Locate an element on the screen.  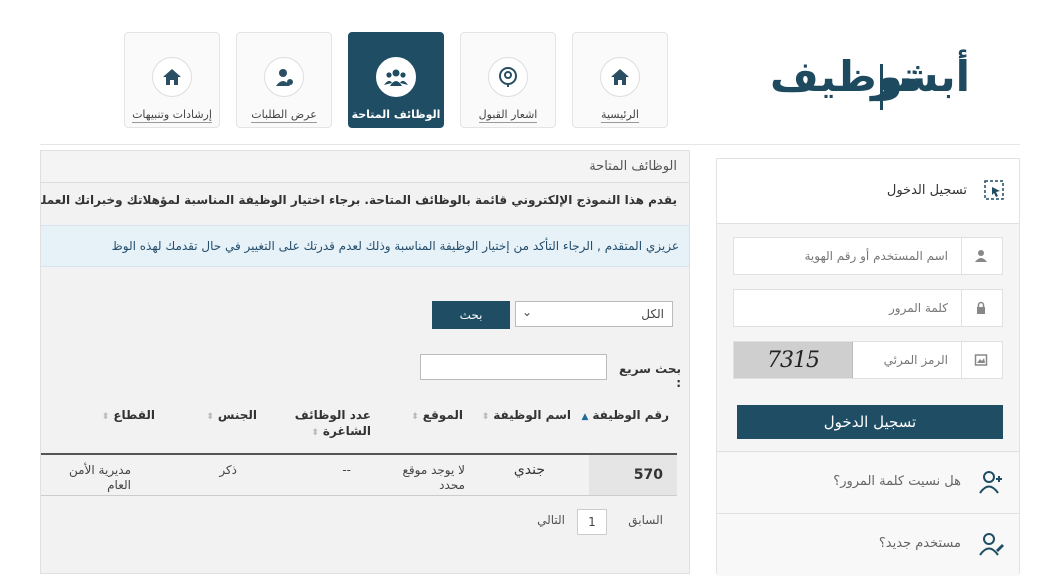
col-job-number: رقم الوظيفة▲ is located at coordinates (625, 416).